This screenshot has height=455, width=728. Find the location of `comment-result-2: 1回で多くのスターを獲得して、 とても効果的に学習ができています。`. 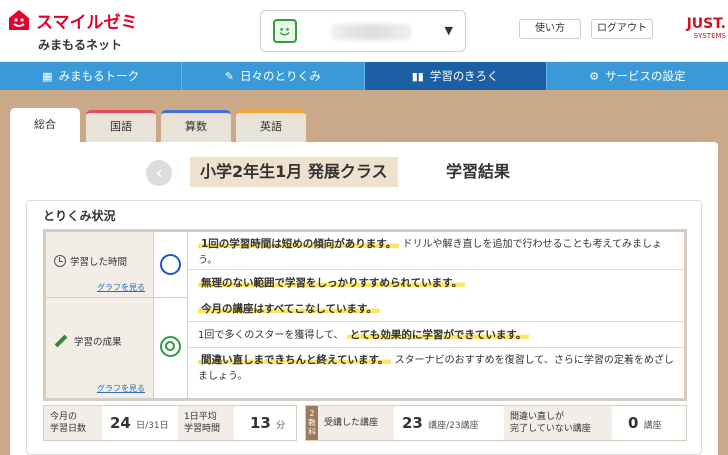

comment-result-2: 1回で多くのスターを獲得して、 とても効果的に学習ができています。 is located at coordinates (436, 336).